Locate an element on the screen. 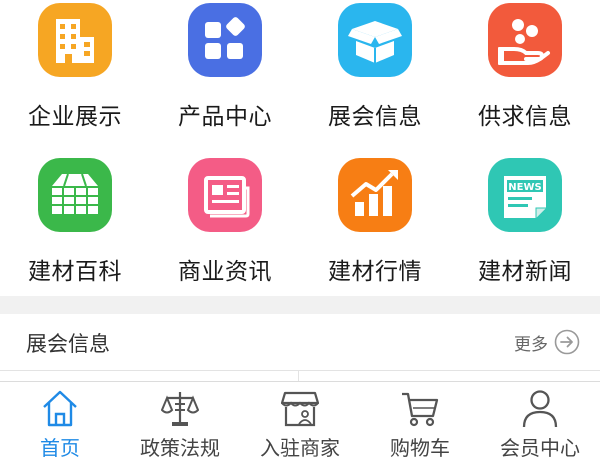 The height and width of the screenshot is (461, 600). home-icon is located at coordinates (60, 408).